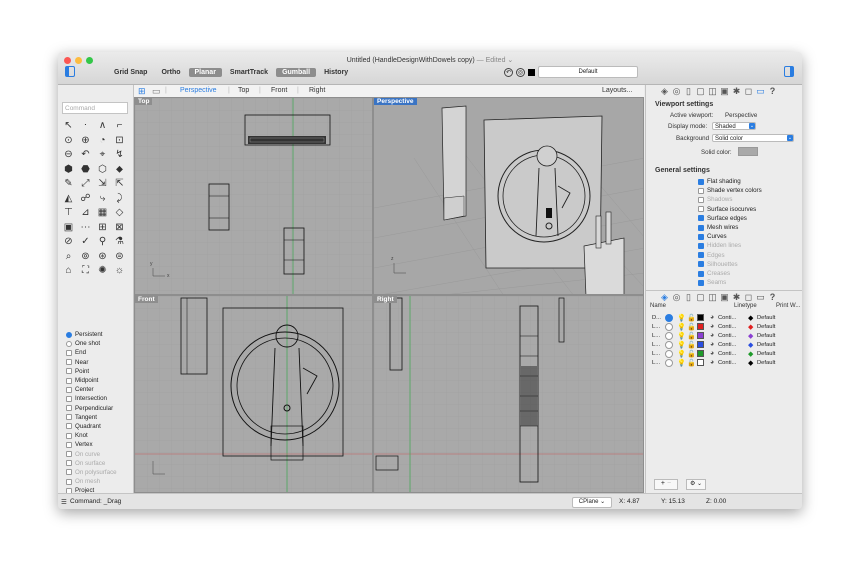  What do you see at coordinates (588, 72) in the screenshot?
I see `current-layer-dropdown: Default` at bounding box center [588, 72].